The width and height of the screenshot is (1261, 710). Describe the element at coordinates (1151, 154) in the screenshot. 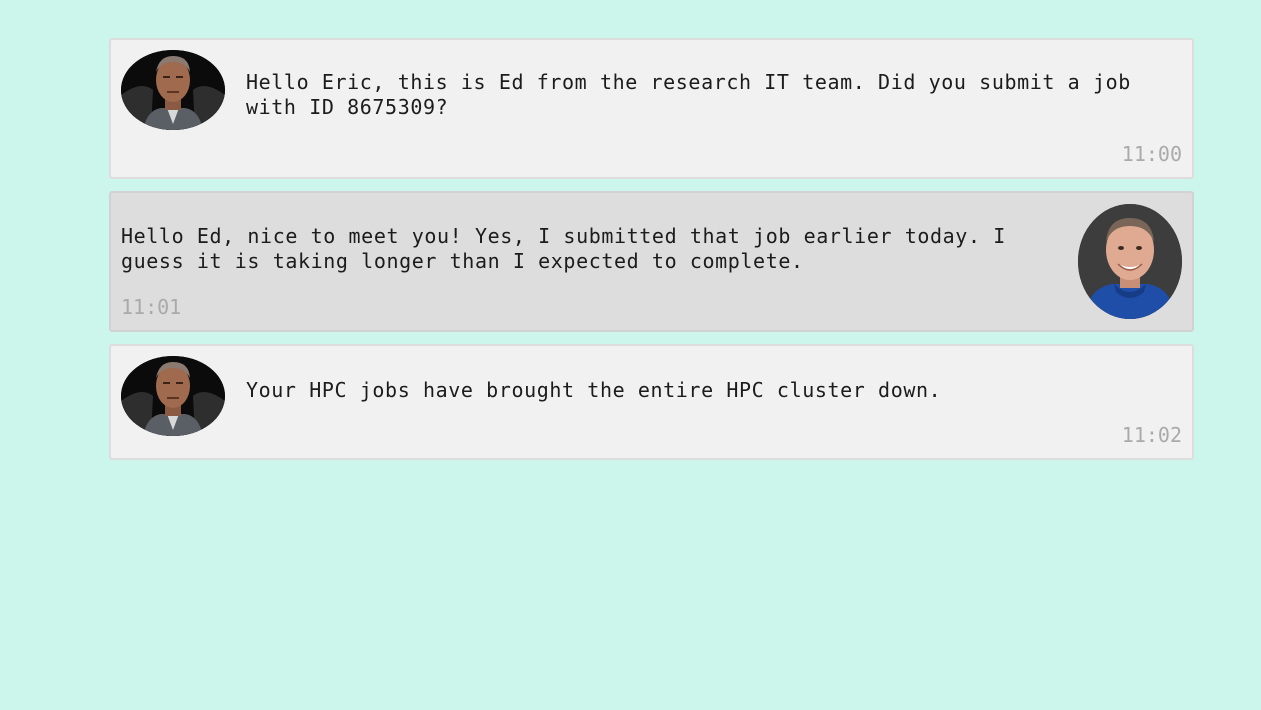

I see `message-timestamp: 11:00` at that location.